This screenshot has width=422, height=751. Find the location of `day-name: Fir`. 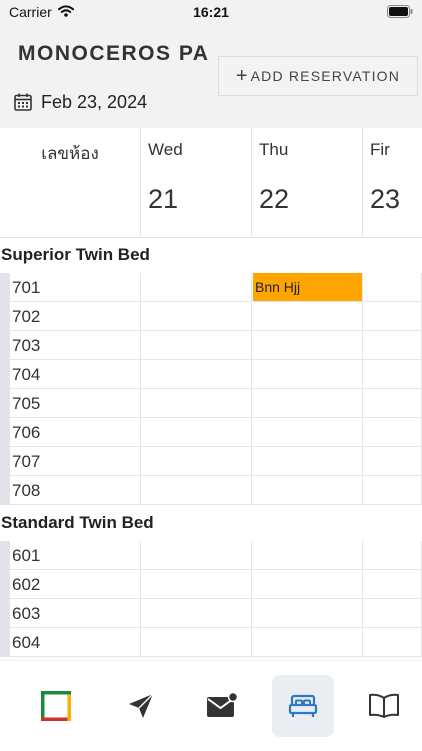

day-name: Fir is located at coordinates (380, 149).